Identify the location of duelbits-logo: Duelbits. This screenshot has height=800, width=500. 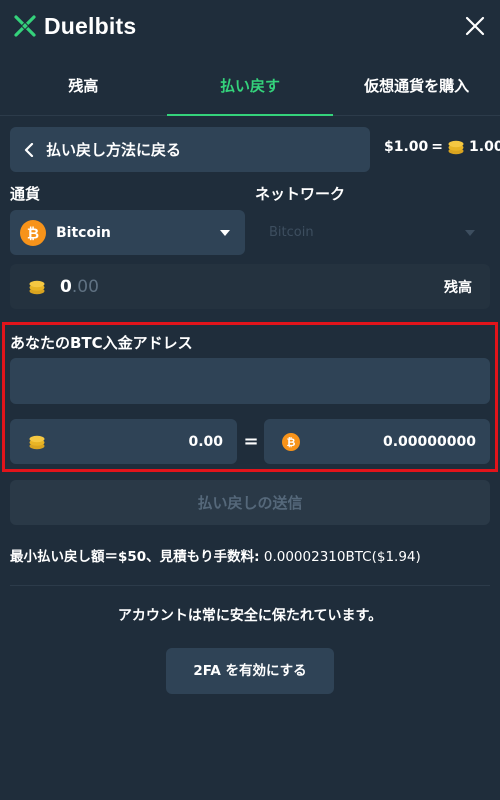
(74, 26).